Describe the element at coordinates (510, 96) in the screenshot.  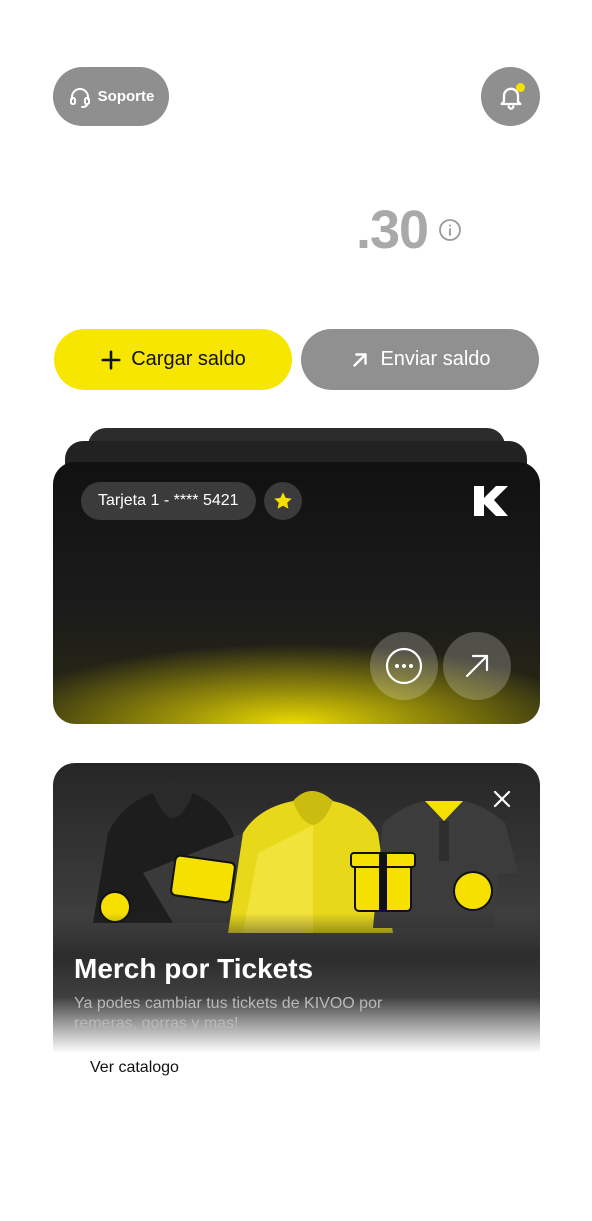
I see `notifications-button` at that location.